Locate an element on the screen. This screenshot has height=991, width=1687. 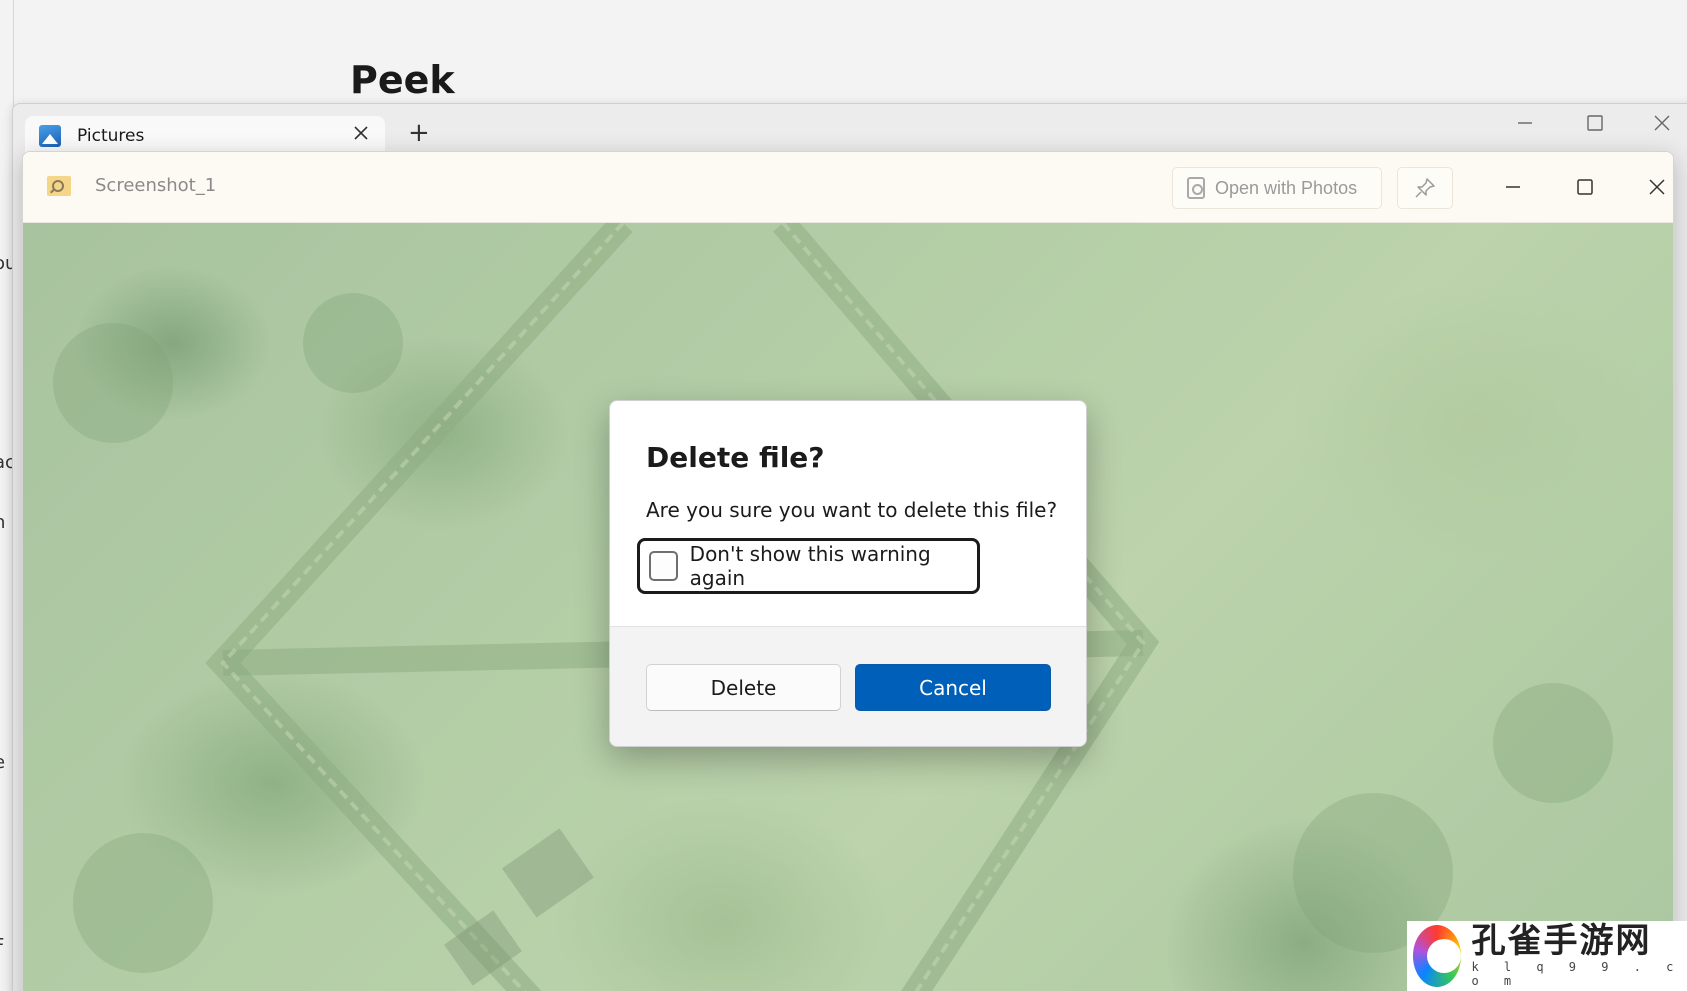
open-with-photos-button: Open with Photos is located at coordinates (1277, 188).